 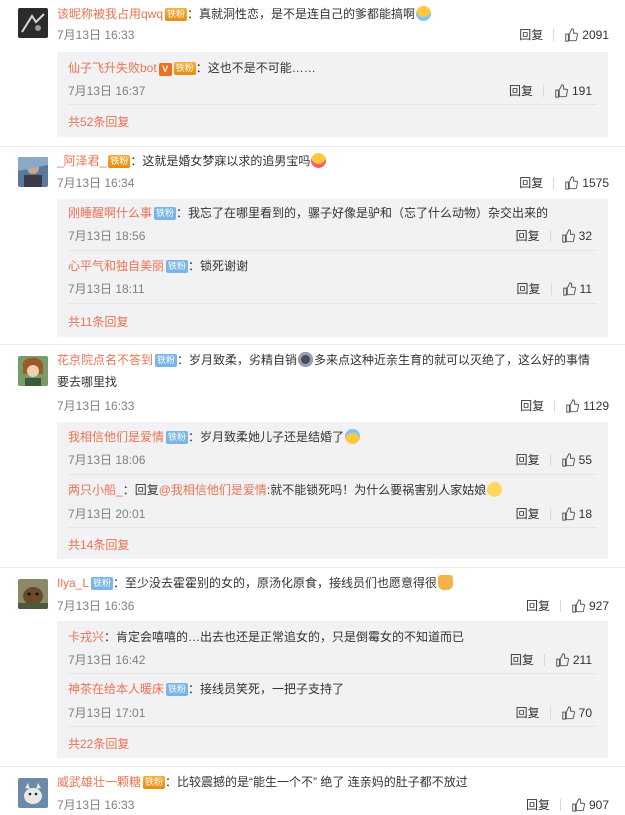 I want to click on reply-body: ：接线员笑死，一把子支持了, so click(x=266, y=689).